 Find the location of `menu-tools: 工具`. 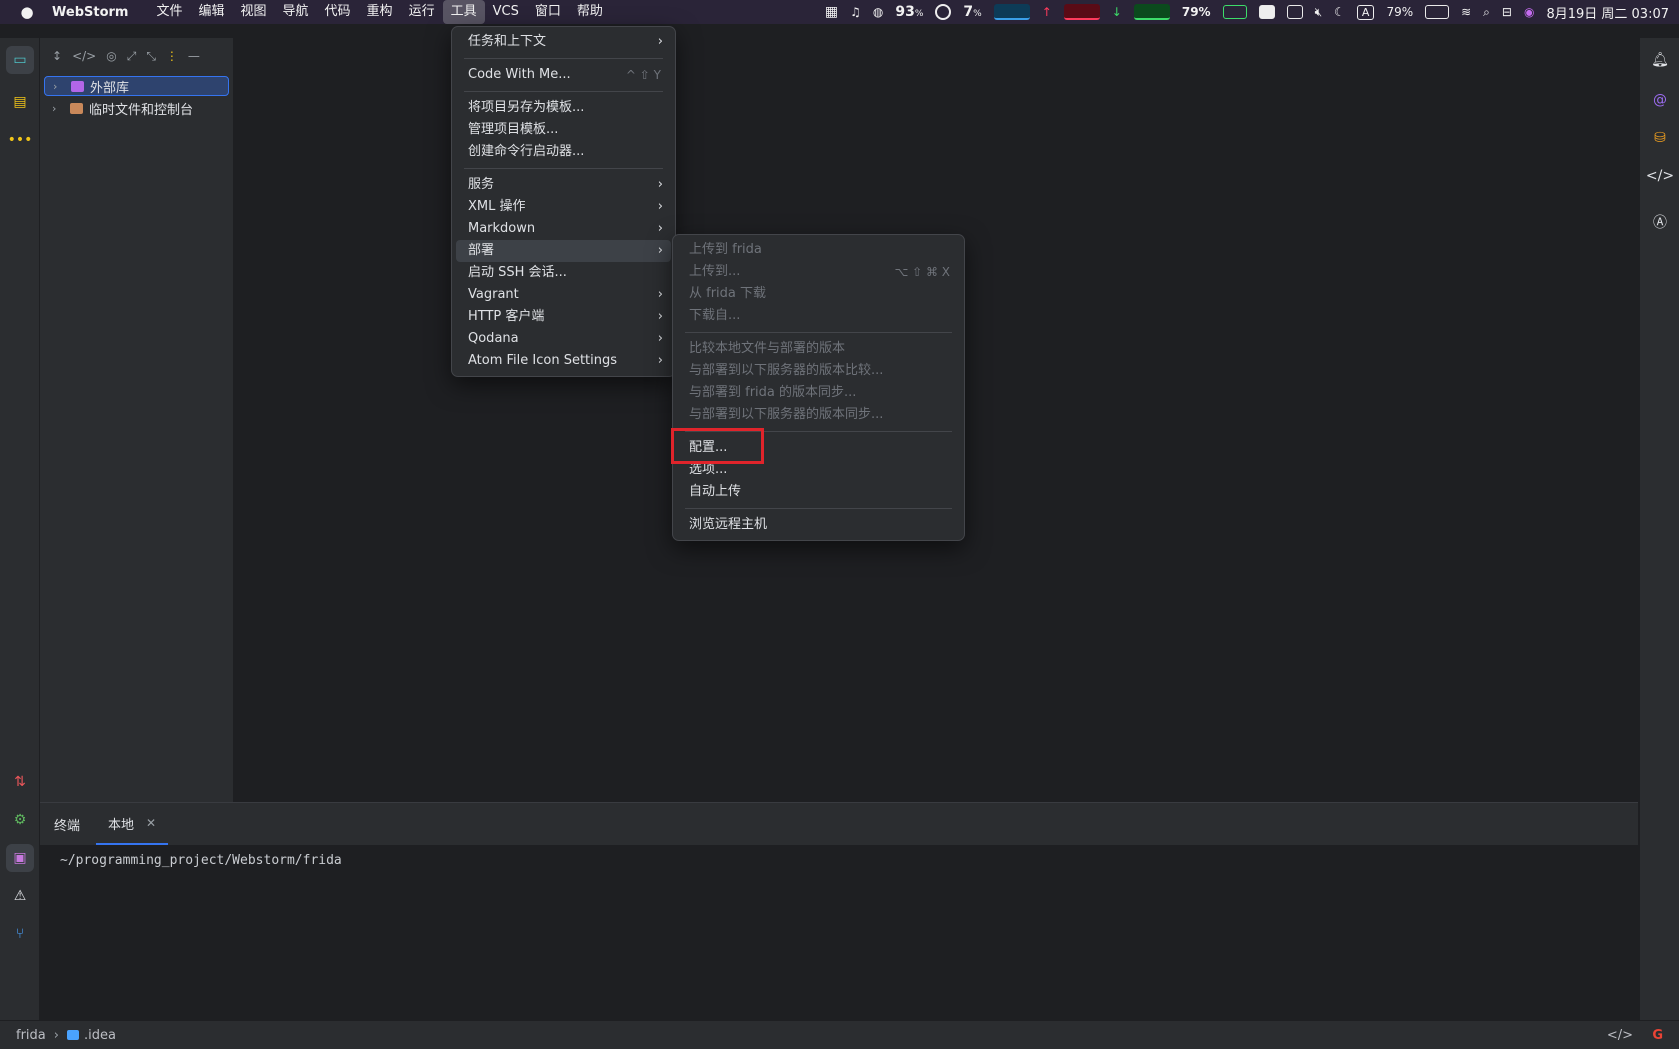

menu-tools: 工具 is located at coordinates (463, 12).